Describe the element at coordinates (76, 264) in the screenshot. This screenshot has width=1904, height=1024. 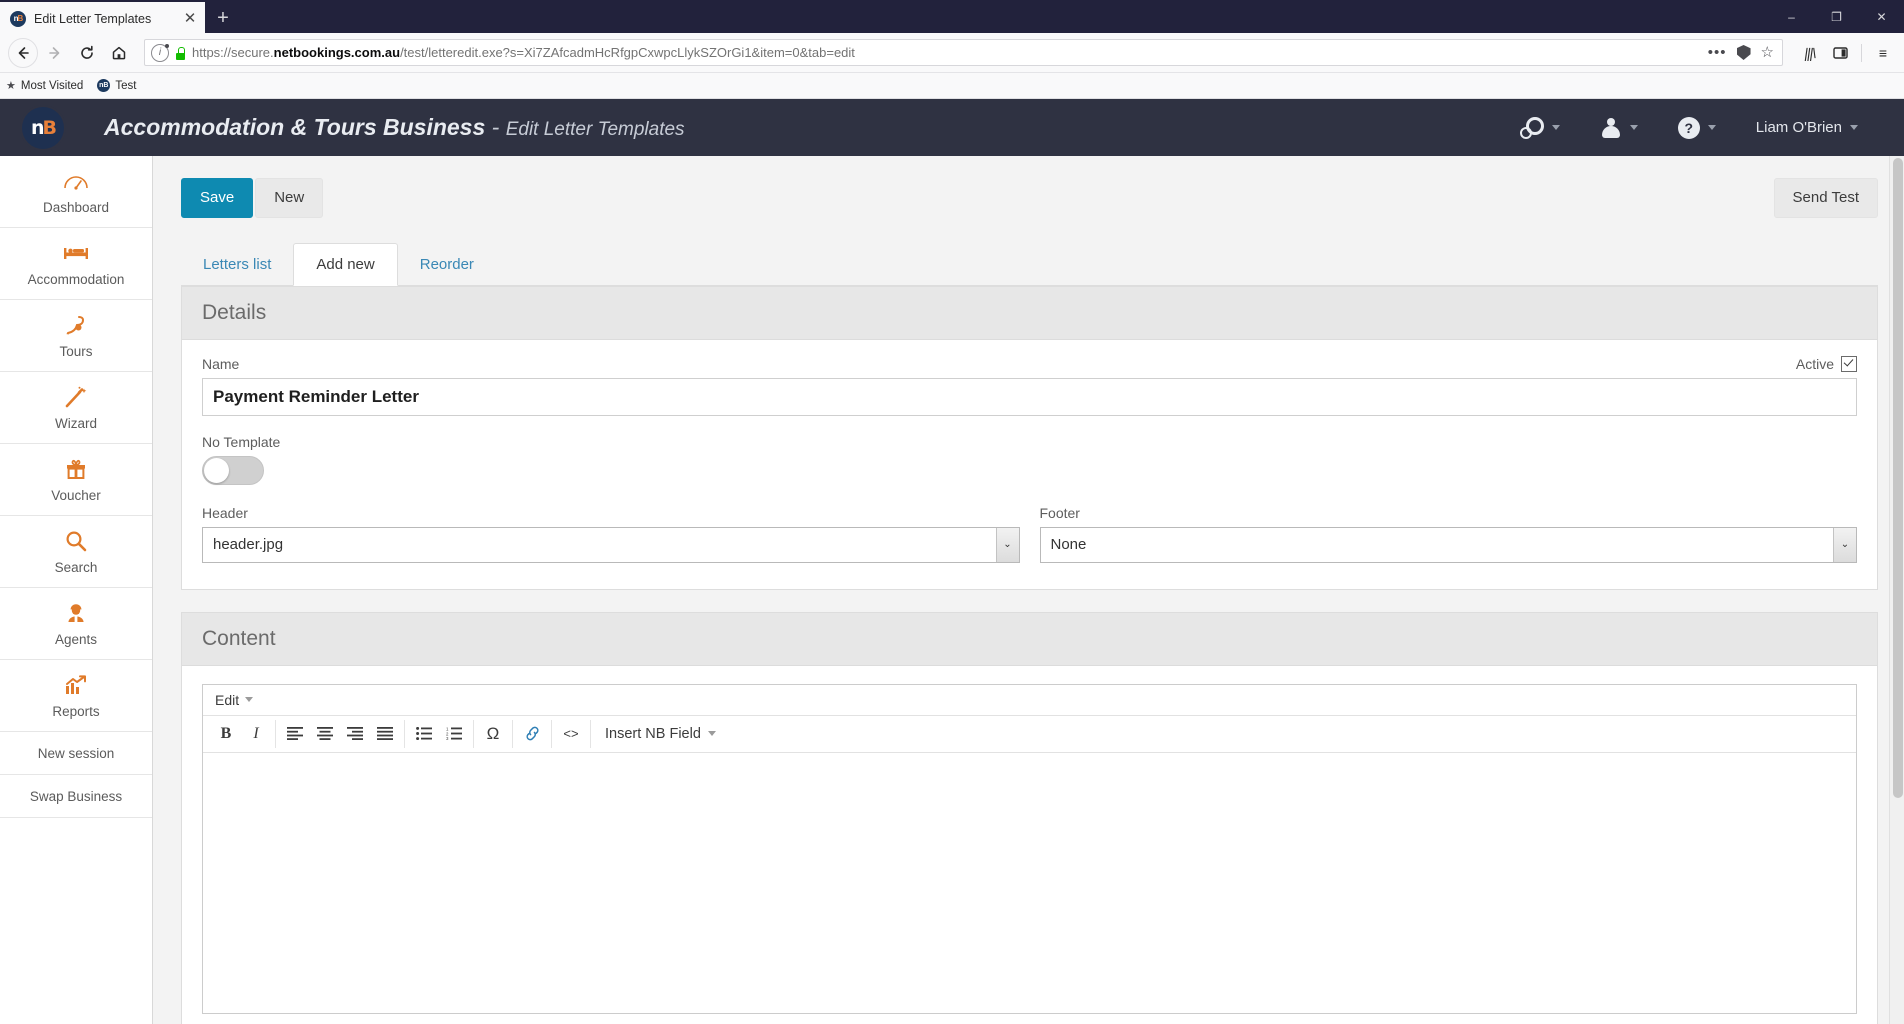
I see `sidebar-item-accommodation: Accommodation` at that location.